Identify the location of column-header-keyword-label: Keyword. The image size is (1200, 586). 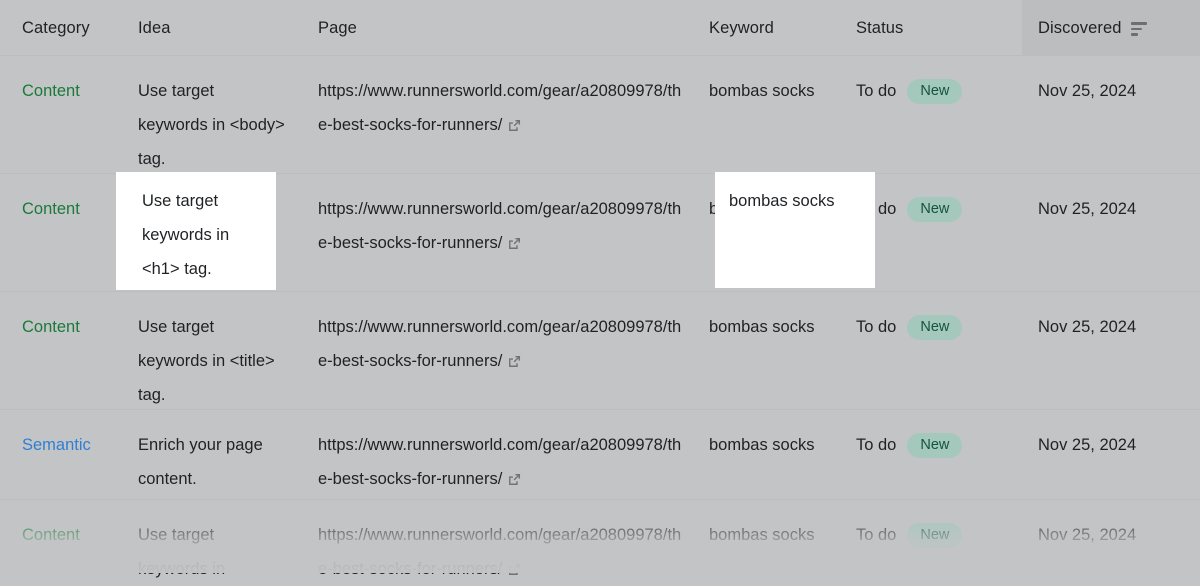
(741, 27).